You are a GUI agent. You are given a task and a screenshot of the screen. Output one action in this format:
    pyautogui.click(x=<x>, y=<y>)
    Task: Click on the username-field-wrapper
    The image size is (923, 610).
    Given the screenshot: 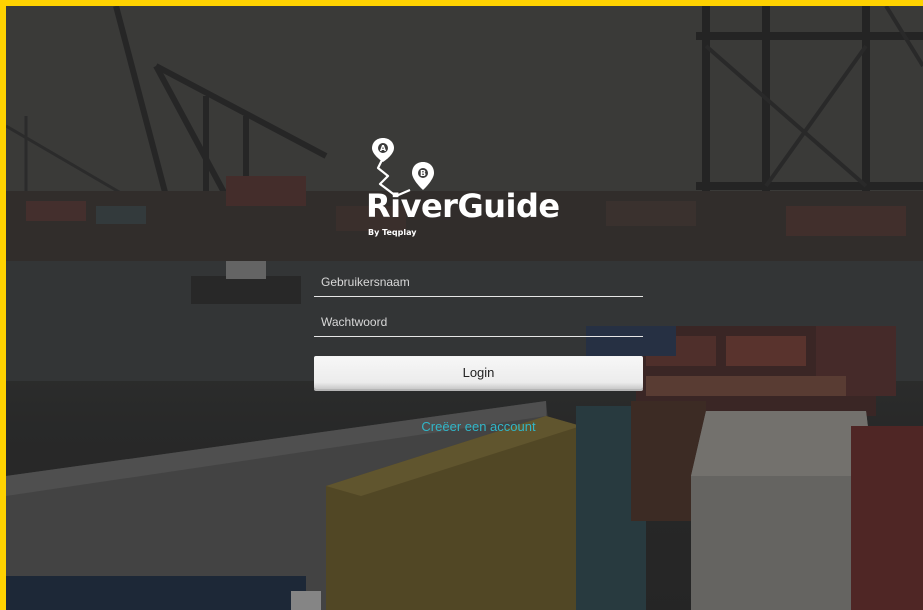 What is the action you would take?
    pyautogui.click(x=478, y=279)
    